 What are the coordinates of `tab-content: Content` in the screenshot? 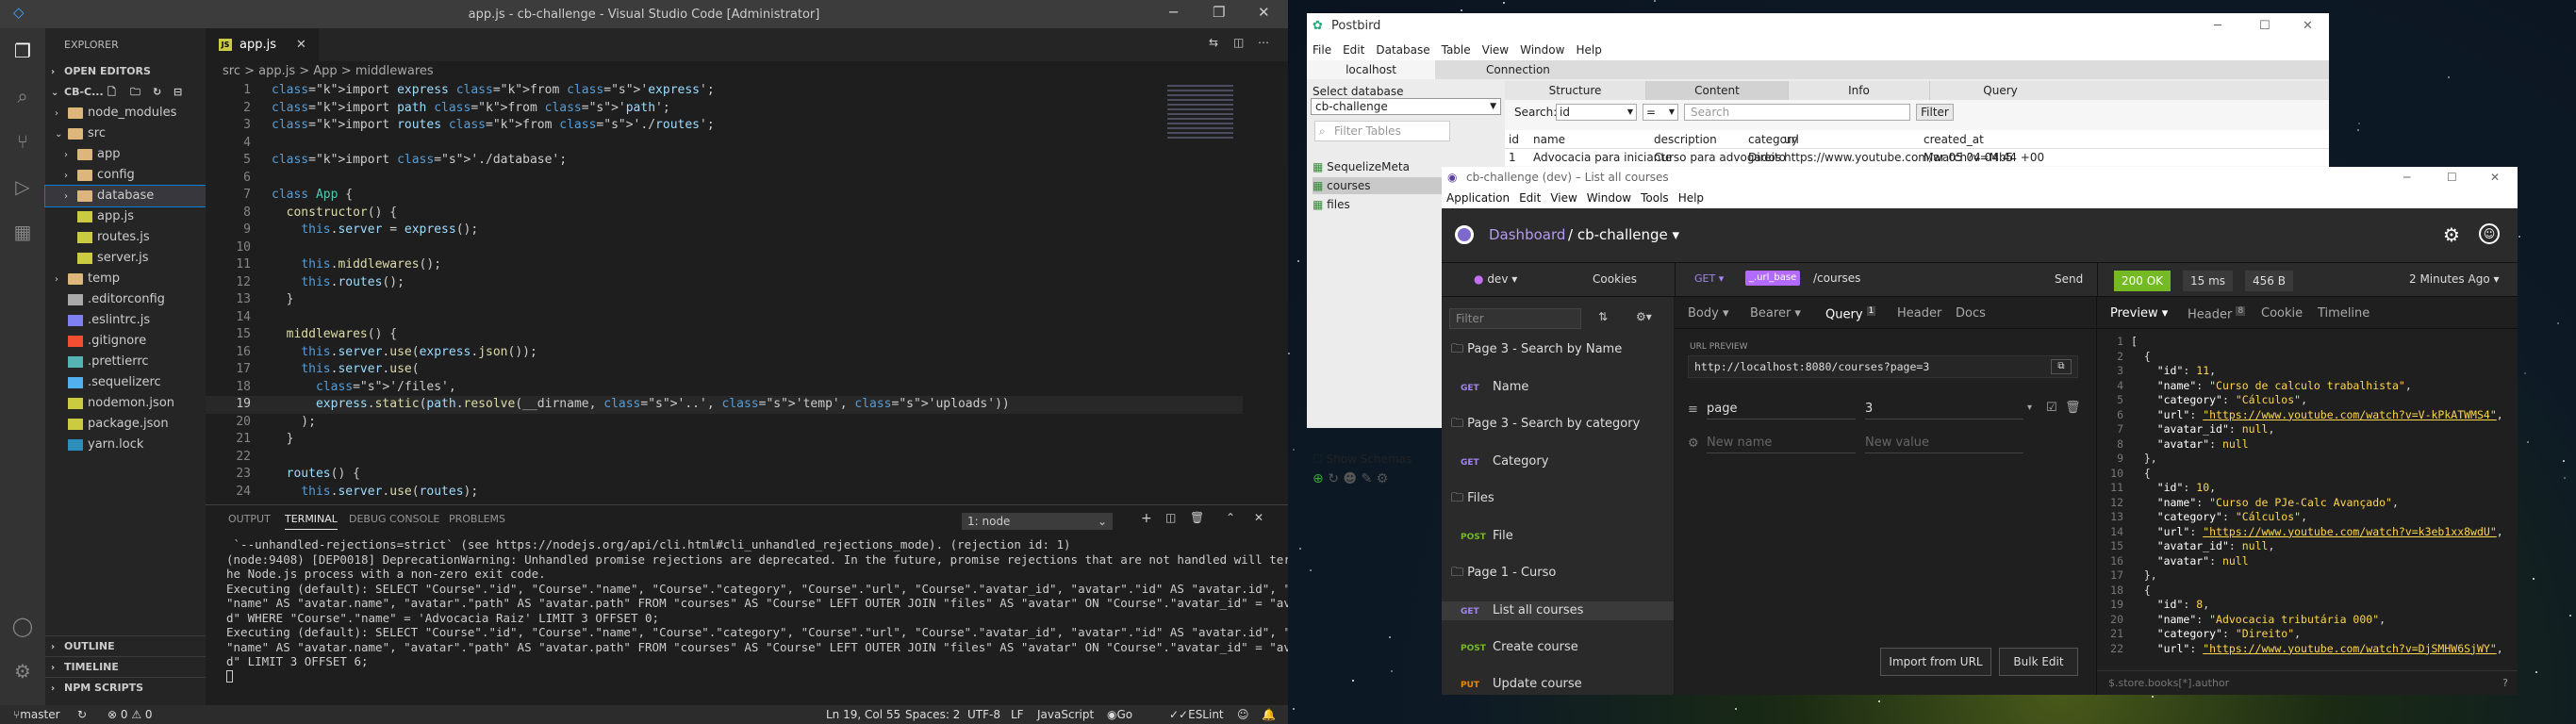 It's located at (1717, 90).